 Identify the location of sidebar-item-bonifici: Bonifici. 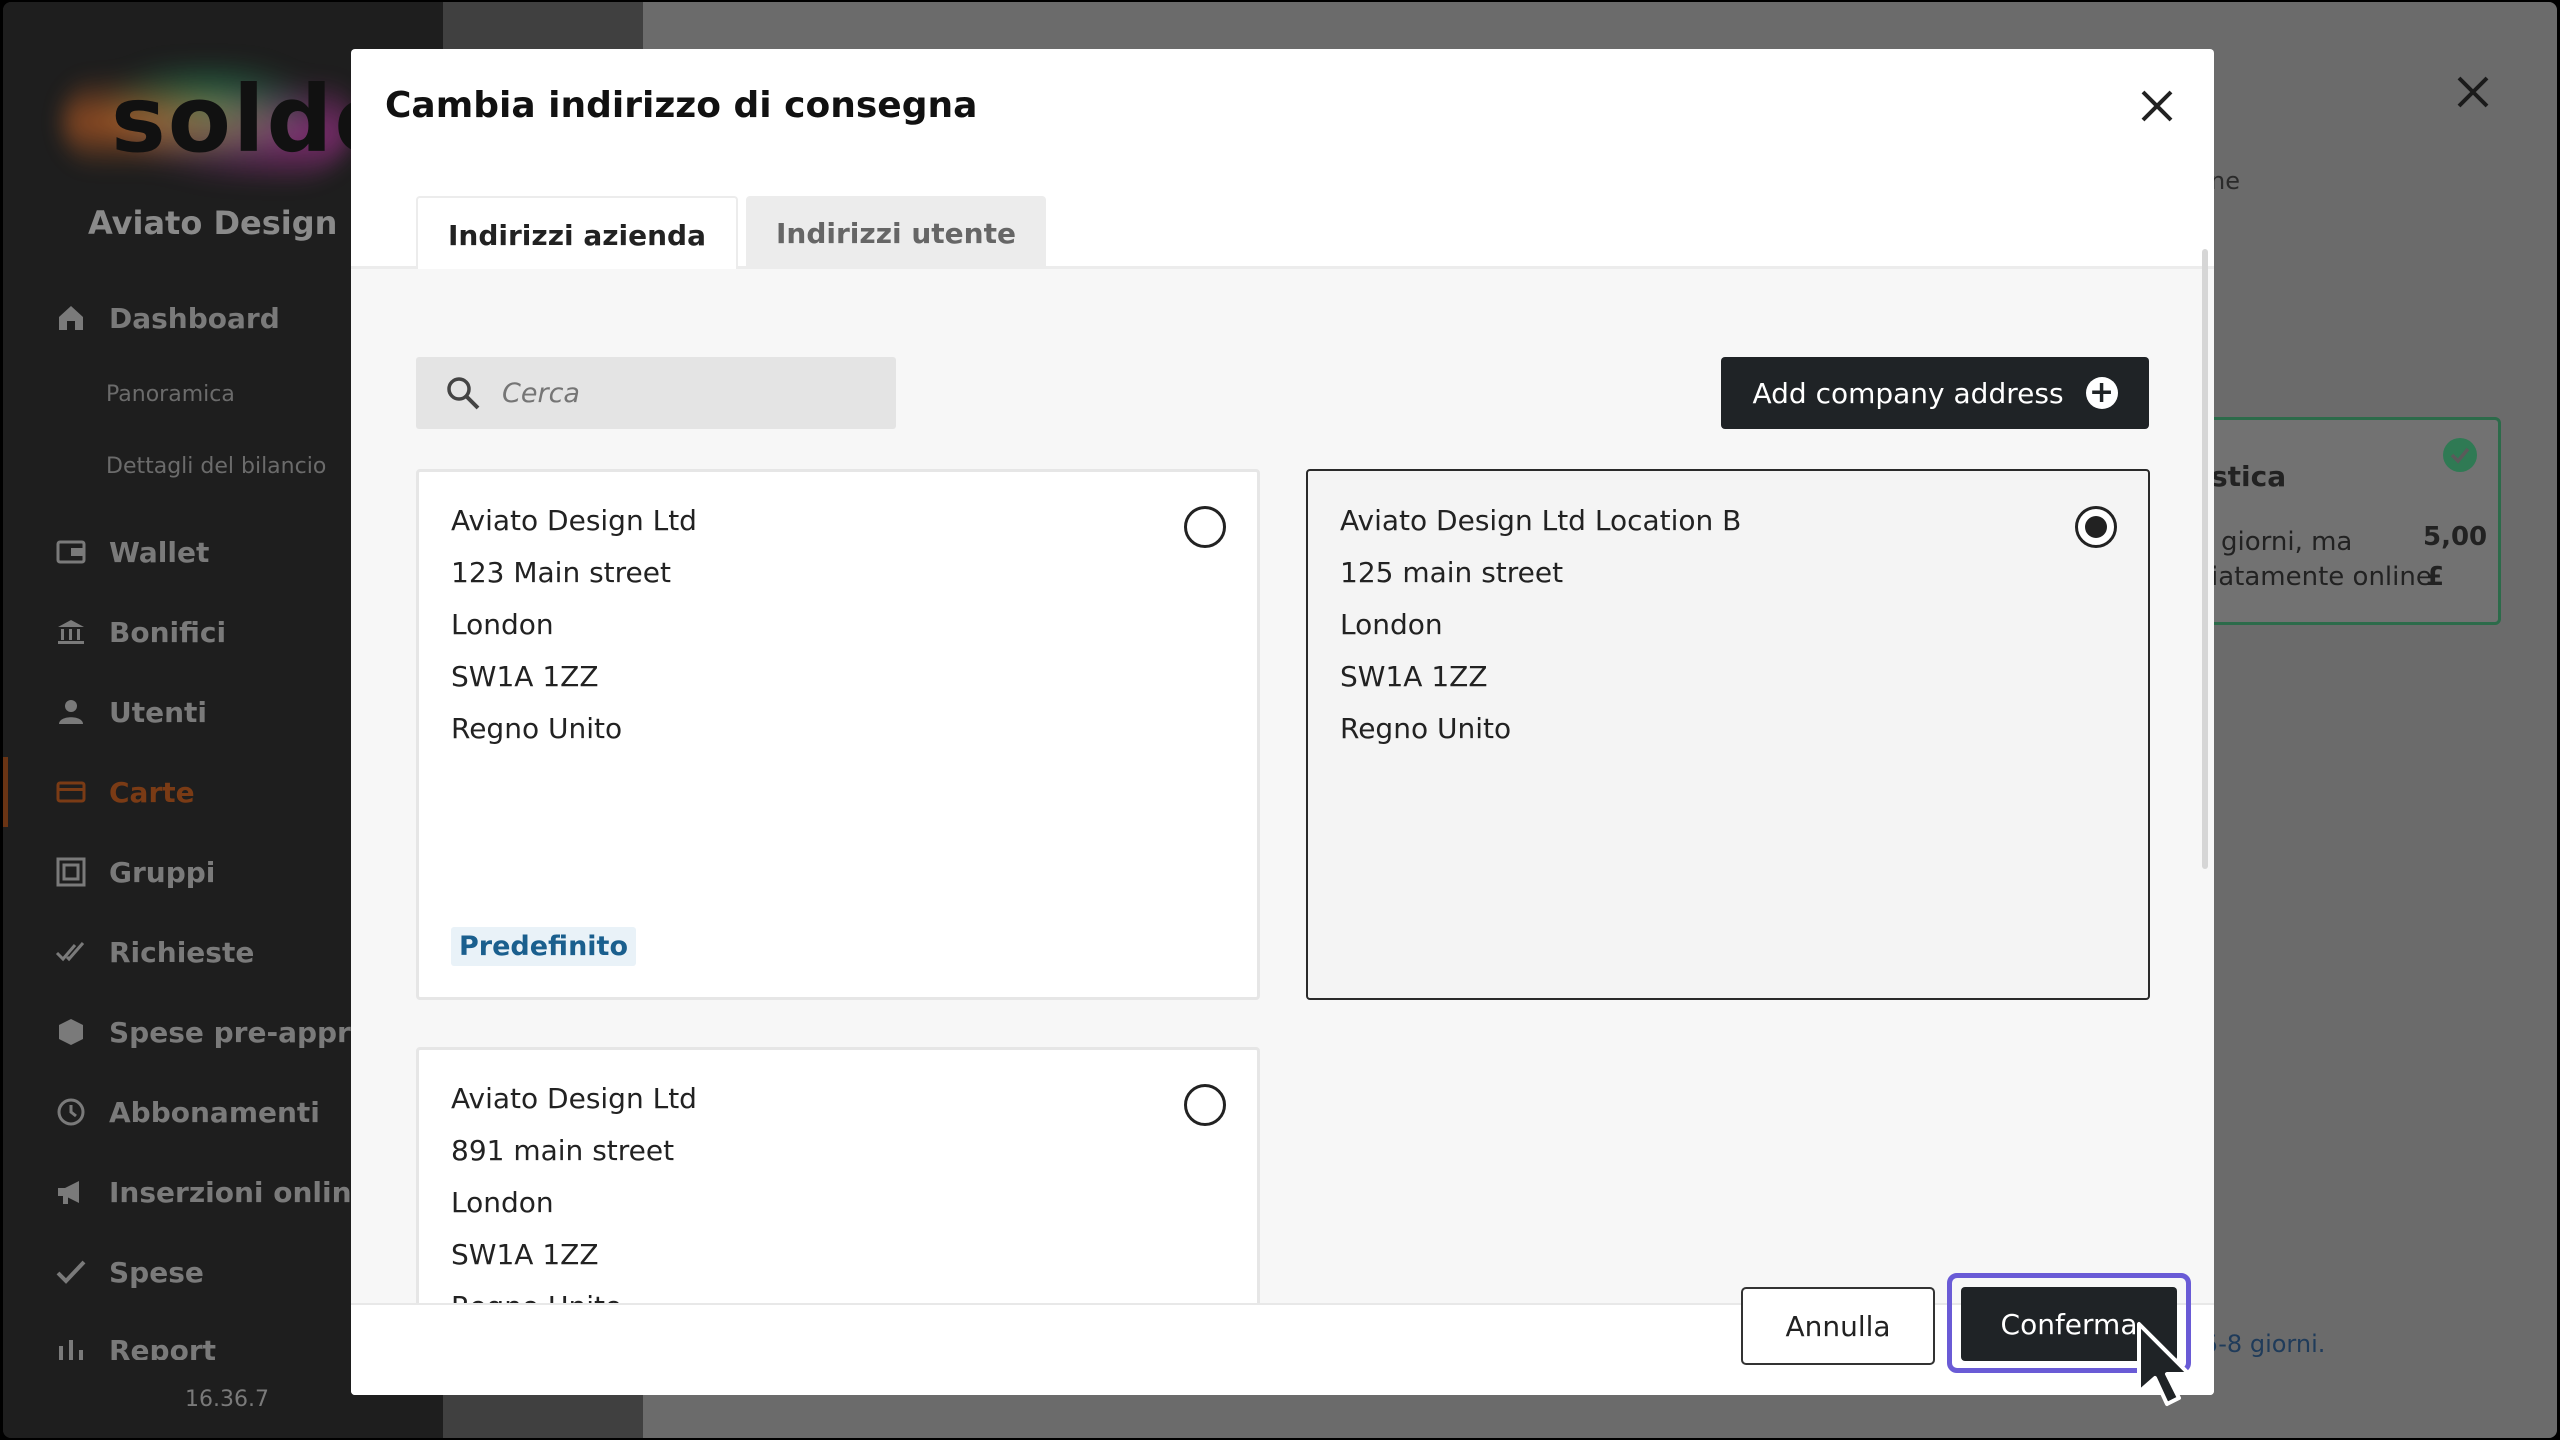
(139, 632).